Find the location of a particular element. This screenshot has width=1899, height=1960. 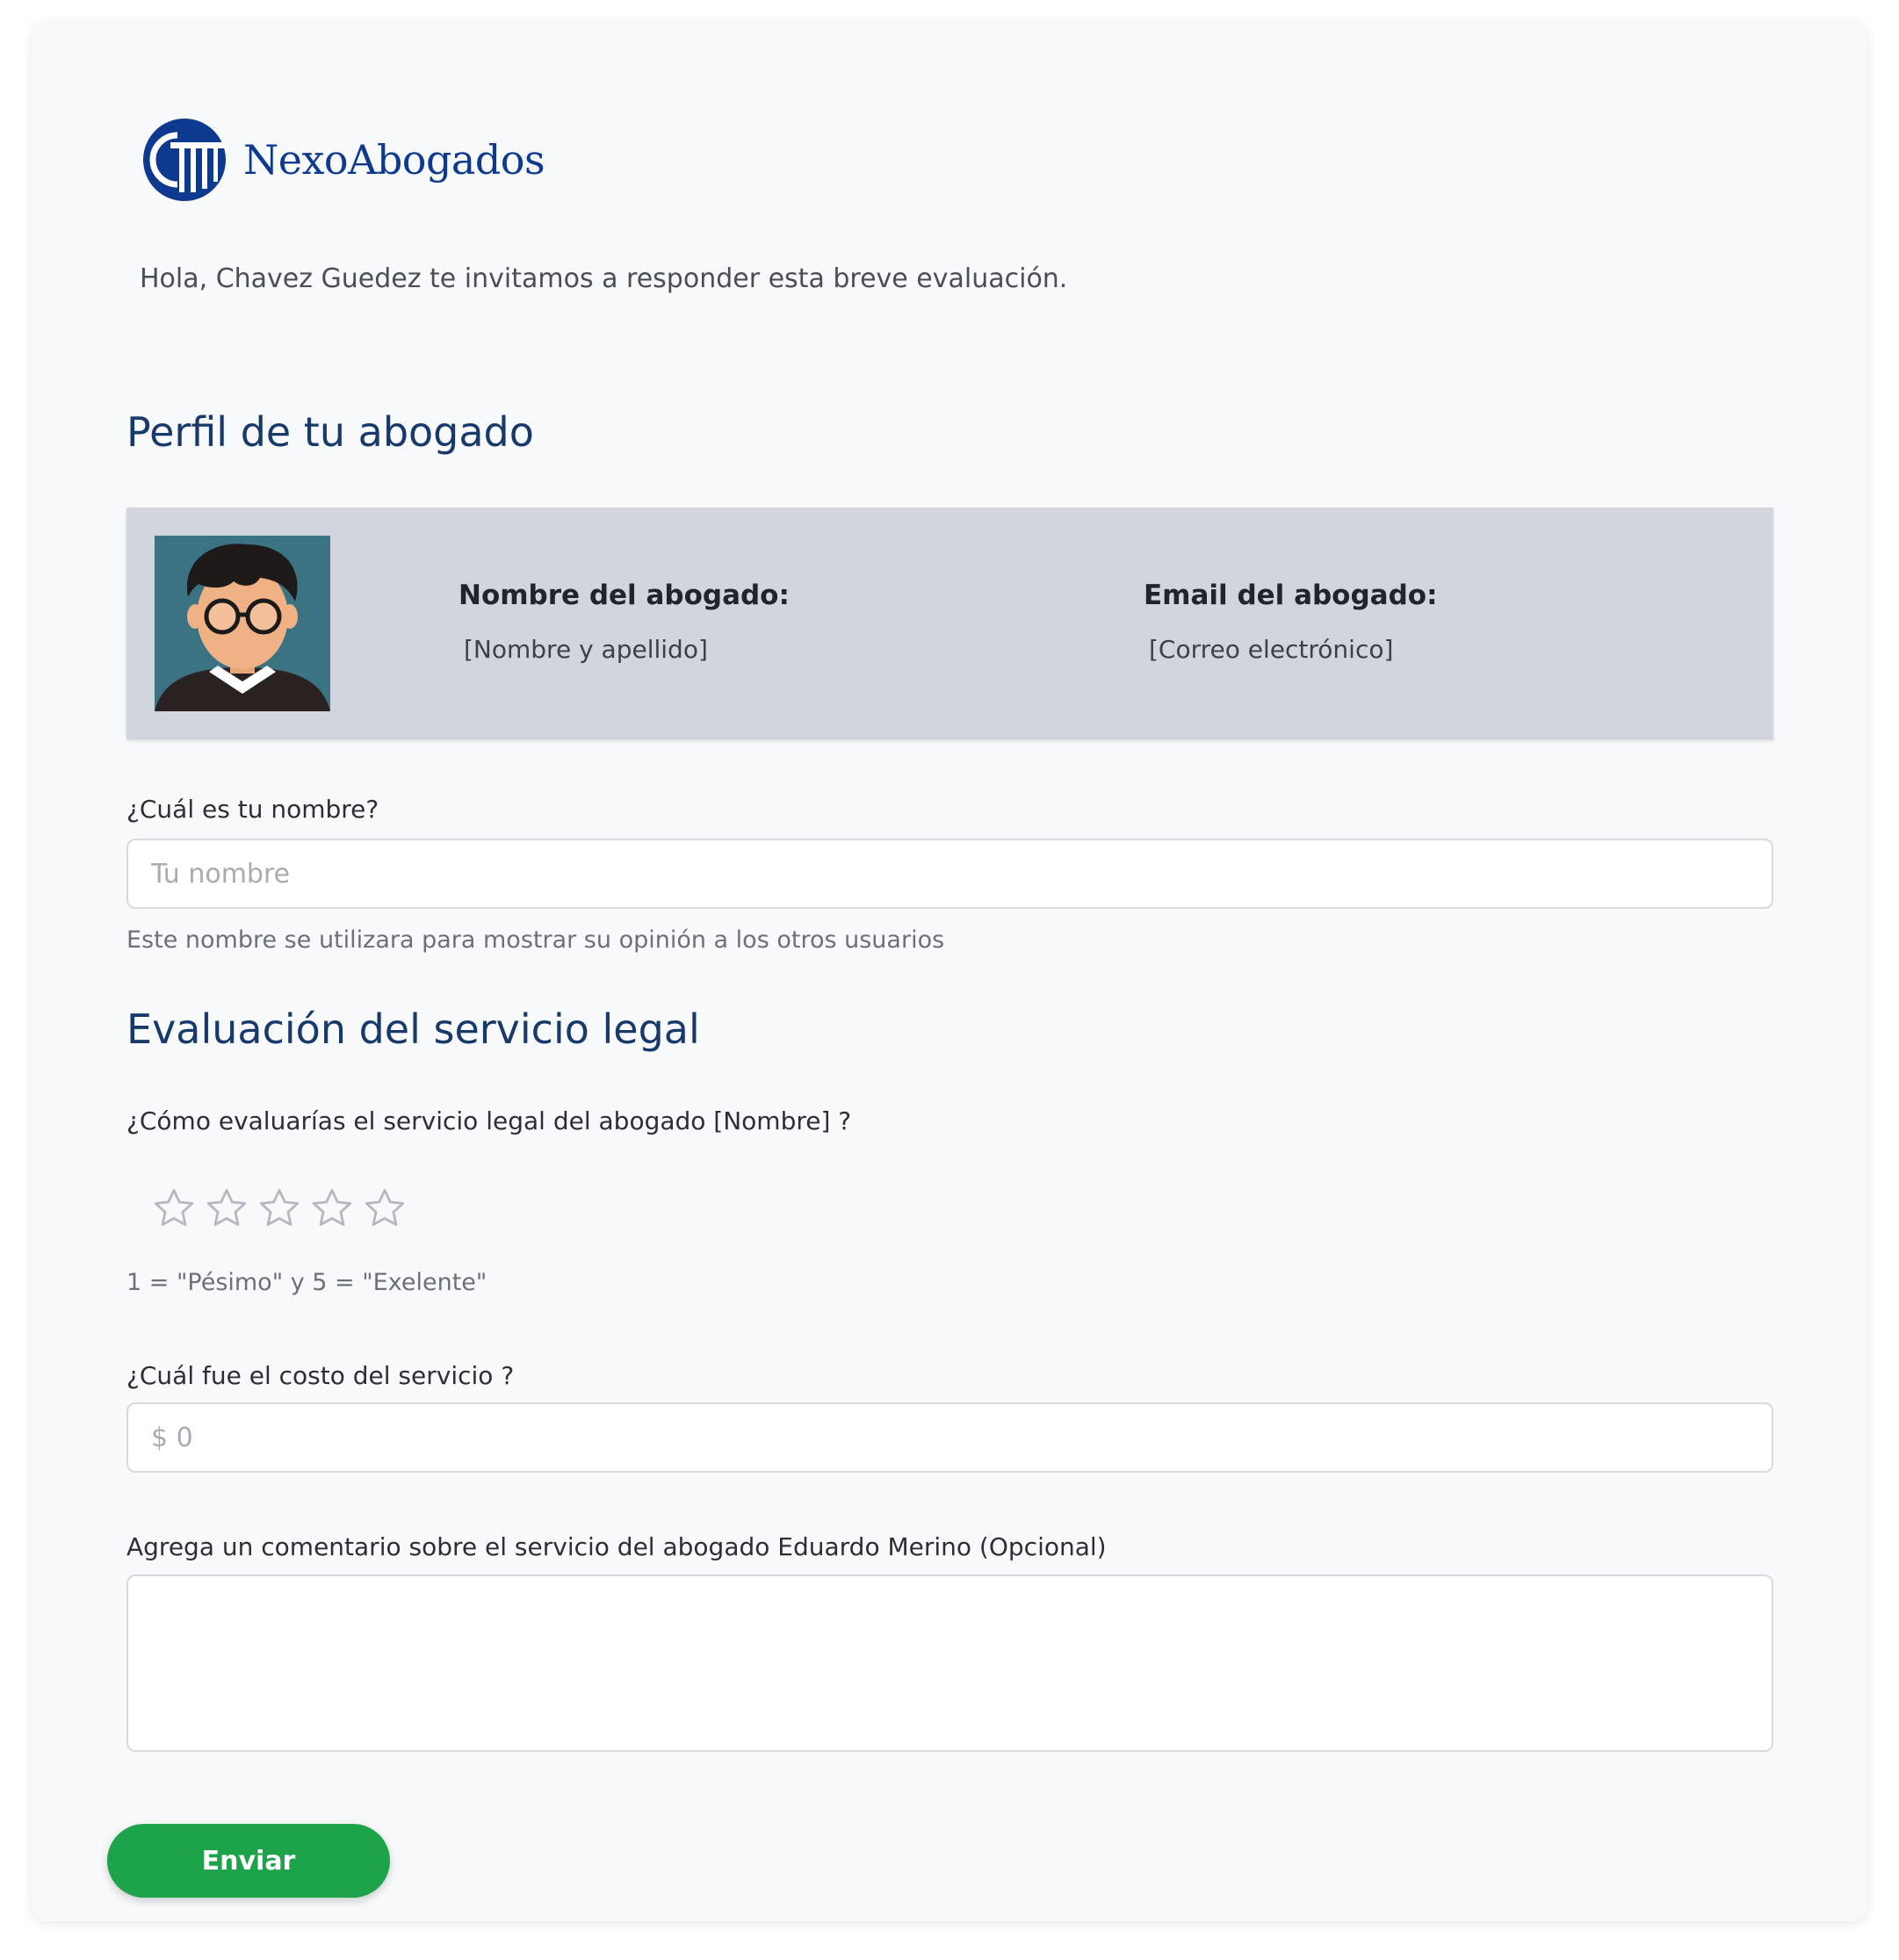

submit-button: Enviar is located at coordinates (248, 1861).